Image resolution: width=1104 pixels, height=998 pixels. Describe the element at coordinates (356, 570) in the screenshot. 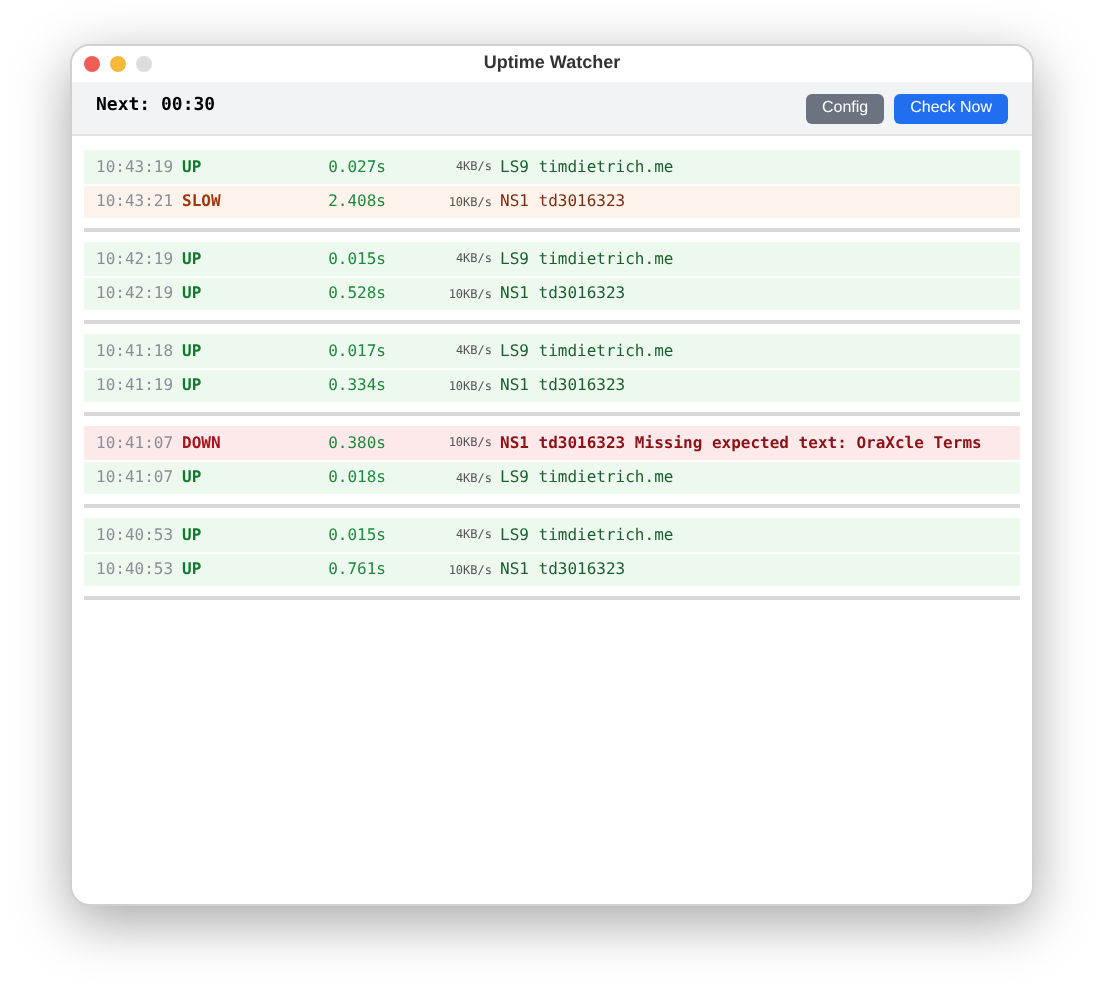

I see `latency-text: 0.761s` at that location.